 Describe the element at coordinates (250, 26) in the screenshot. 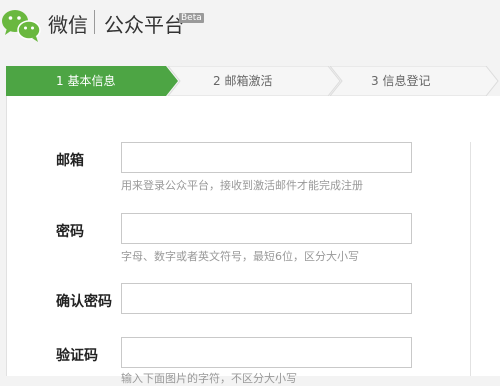

I see `header: 微信 公众平台 Beta` at that location.